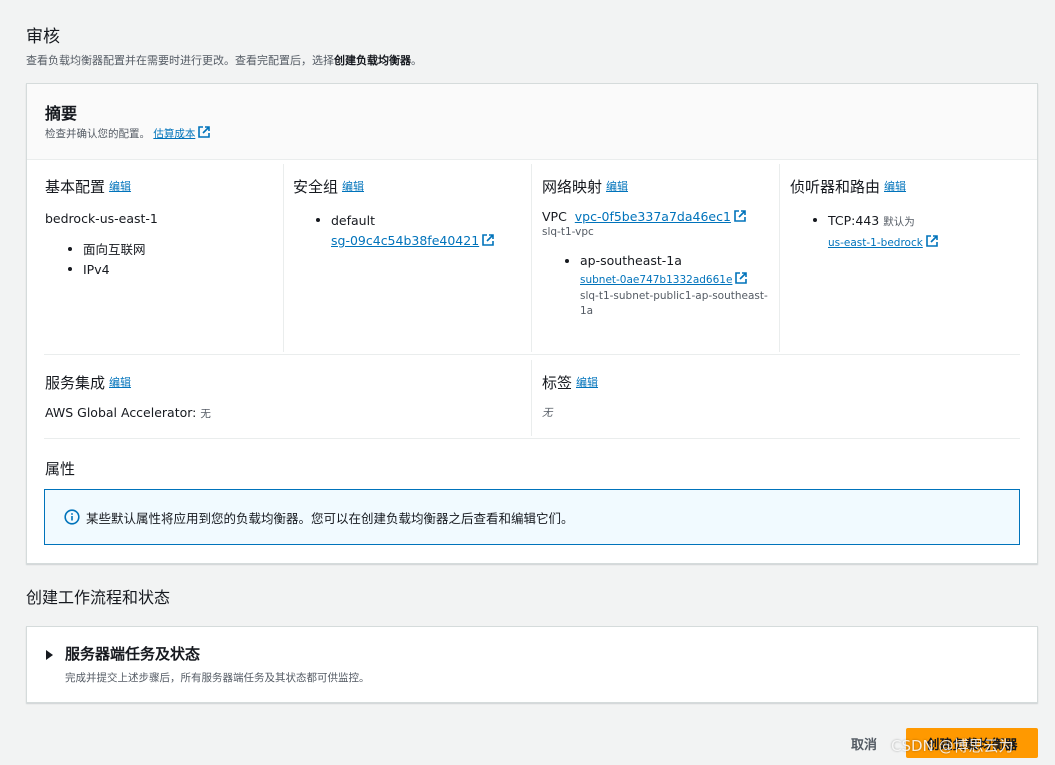  What do you see at coordinates (848, 187) in the screenshot?
I see `listeners-heading: 侦听器和路由 编辑` at bounding box center [848, 187].